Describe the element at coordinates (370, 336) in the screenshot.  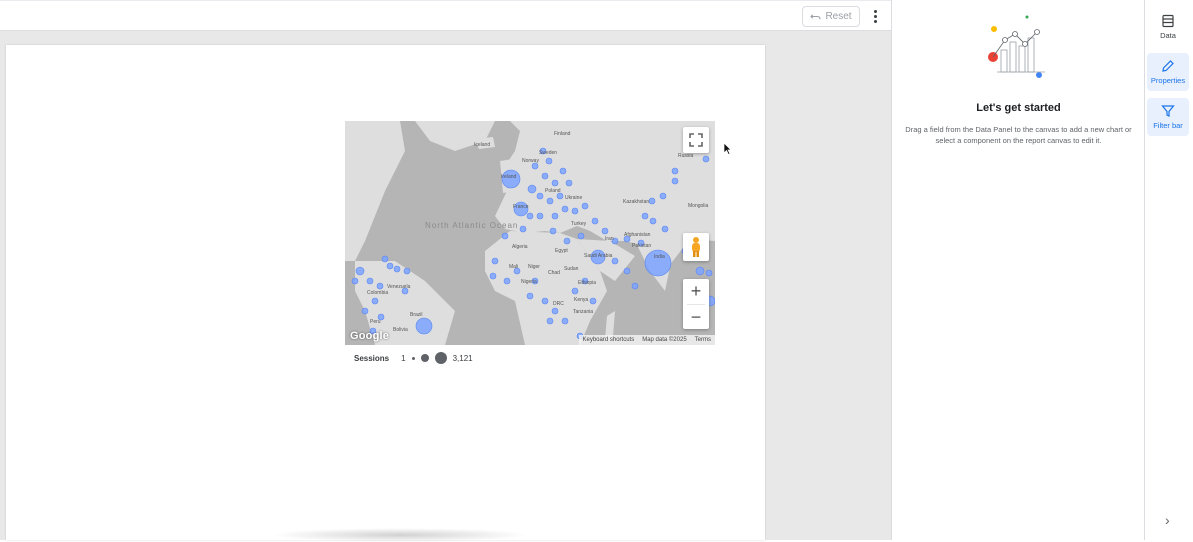
I see `google-logo: Google` at that location.